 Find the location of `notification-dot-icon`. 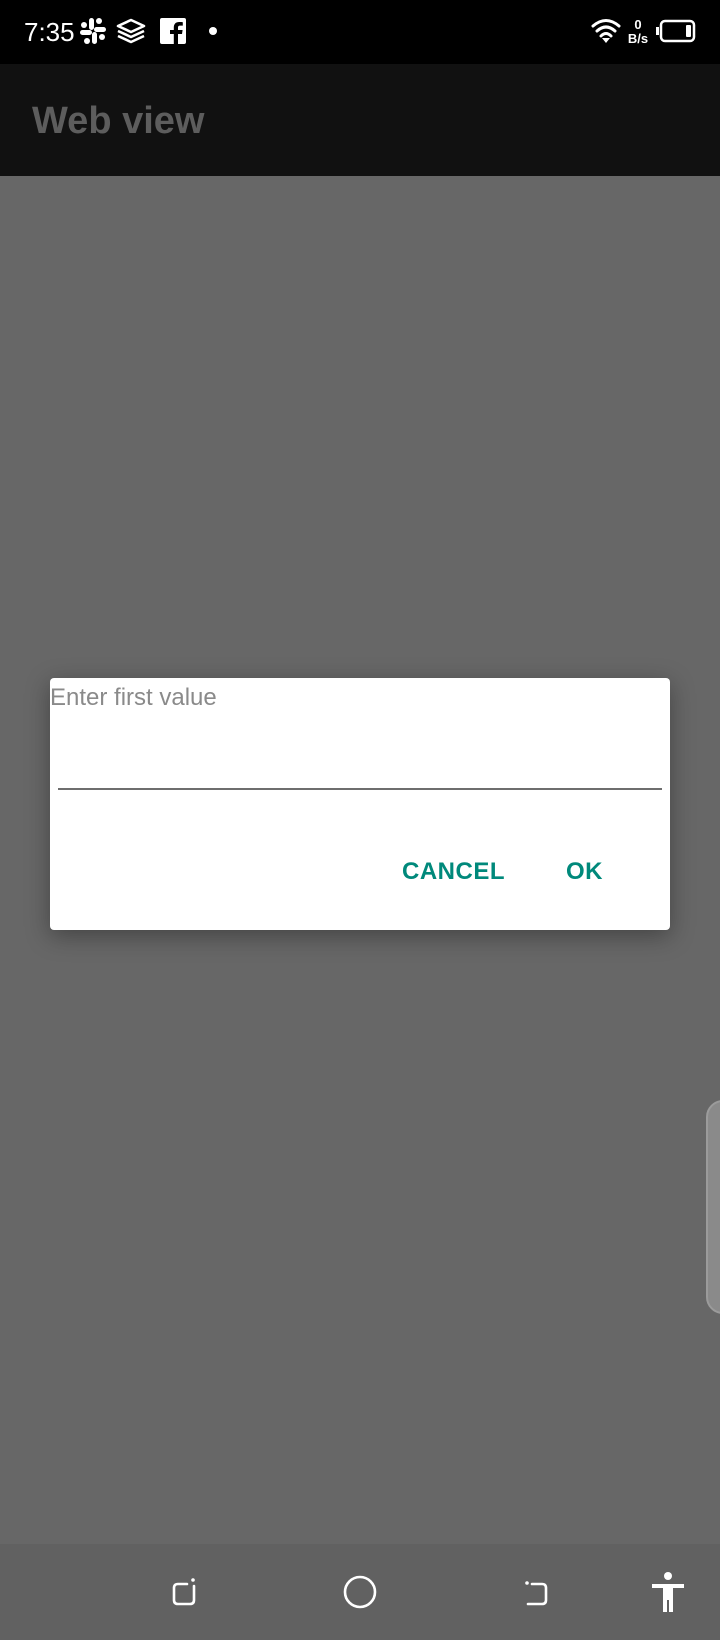

notification-dot-icon is located at coordinates (213, 31).